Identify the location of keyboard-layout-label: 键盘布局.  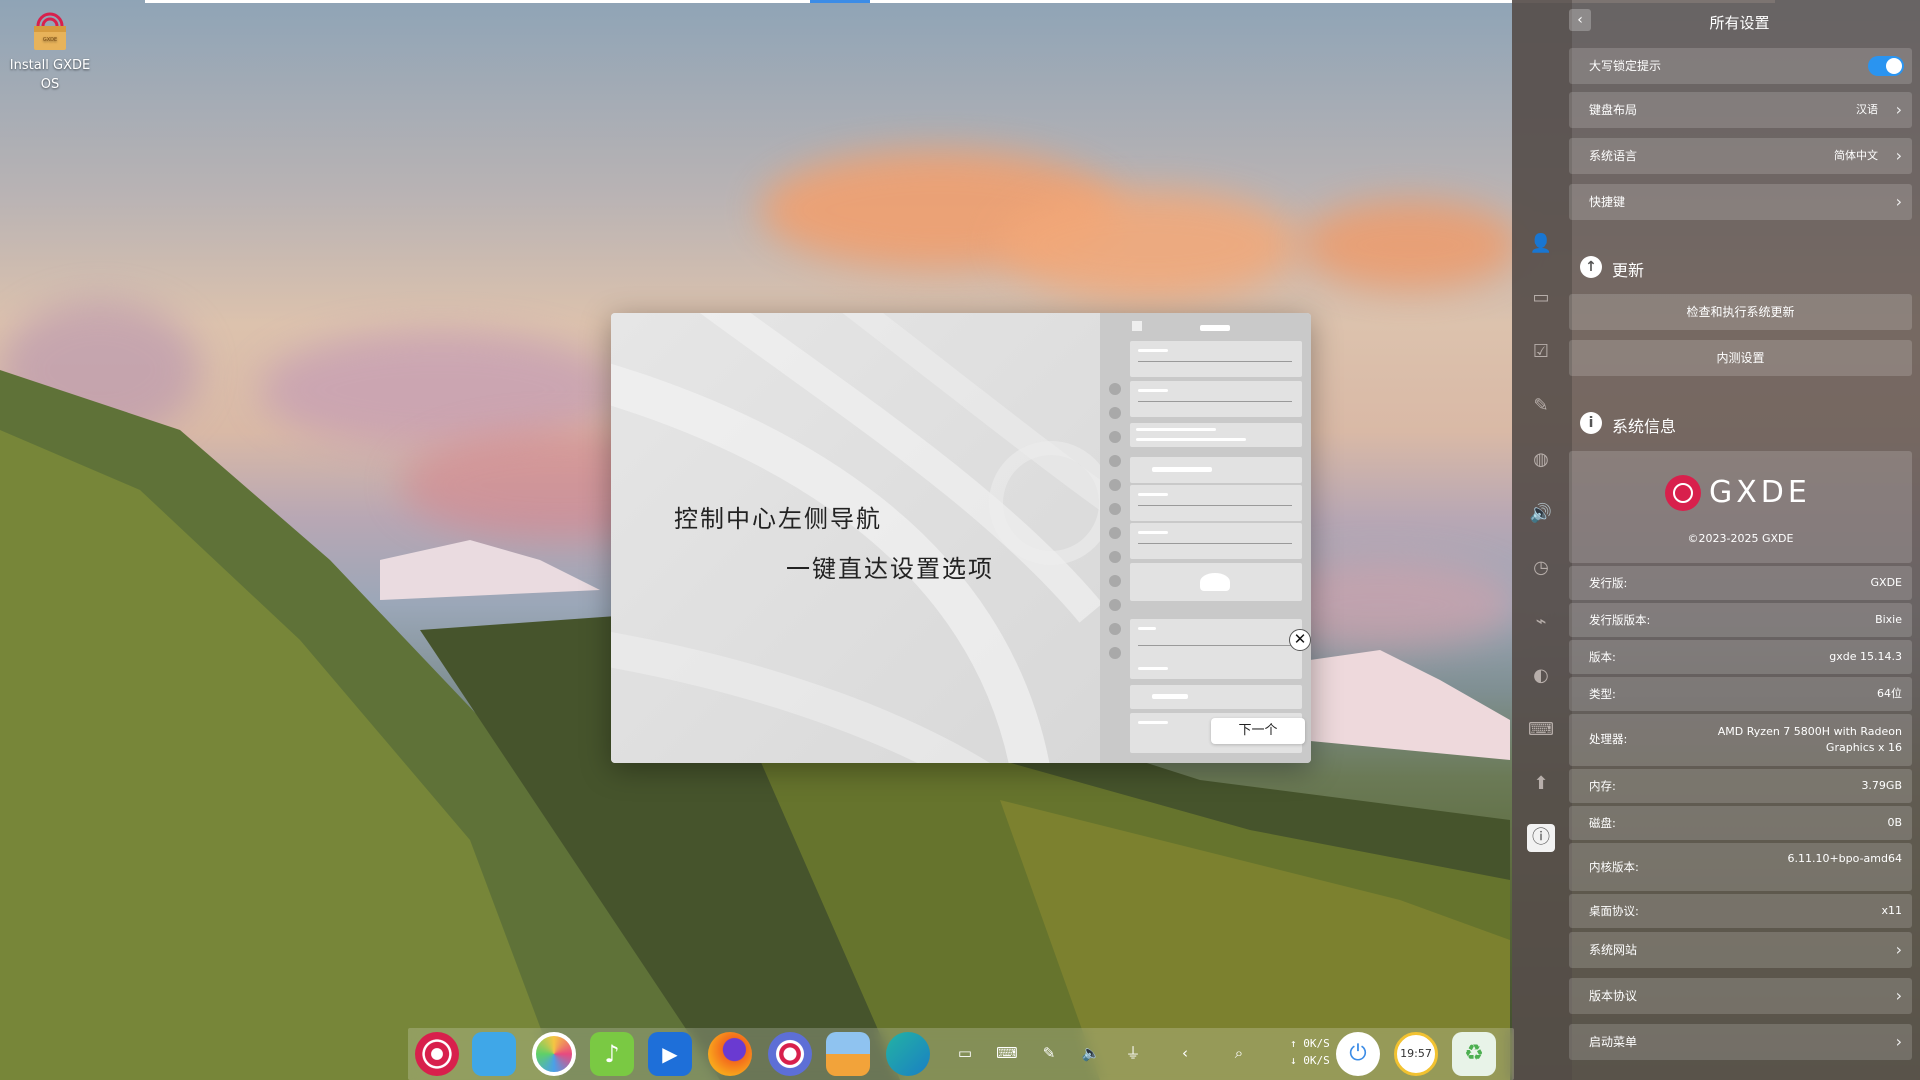
(1613, 110).